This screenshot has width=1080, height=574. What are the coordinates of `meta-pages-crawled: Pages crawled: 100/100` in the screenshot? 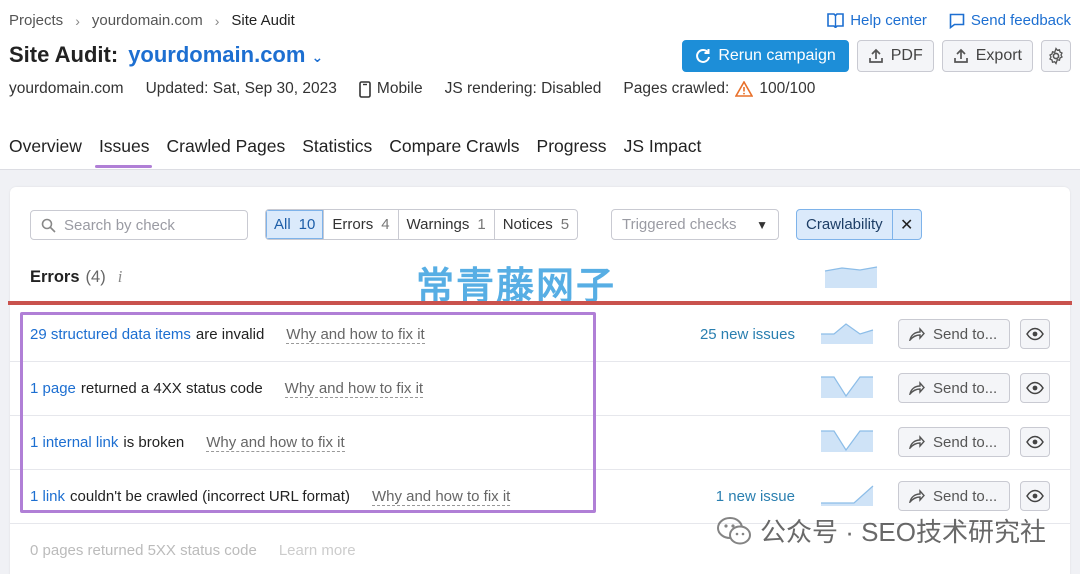 It's located at (719, 89).